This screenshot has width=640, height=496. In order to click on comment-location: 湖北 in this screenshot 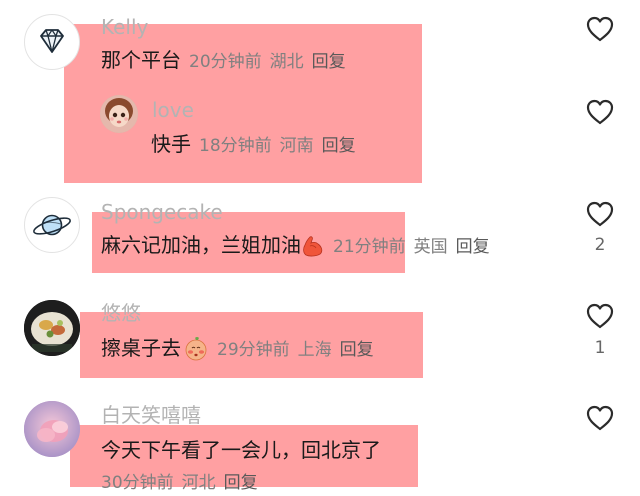, I will do `click(286, 62)`.